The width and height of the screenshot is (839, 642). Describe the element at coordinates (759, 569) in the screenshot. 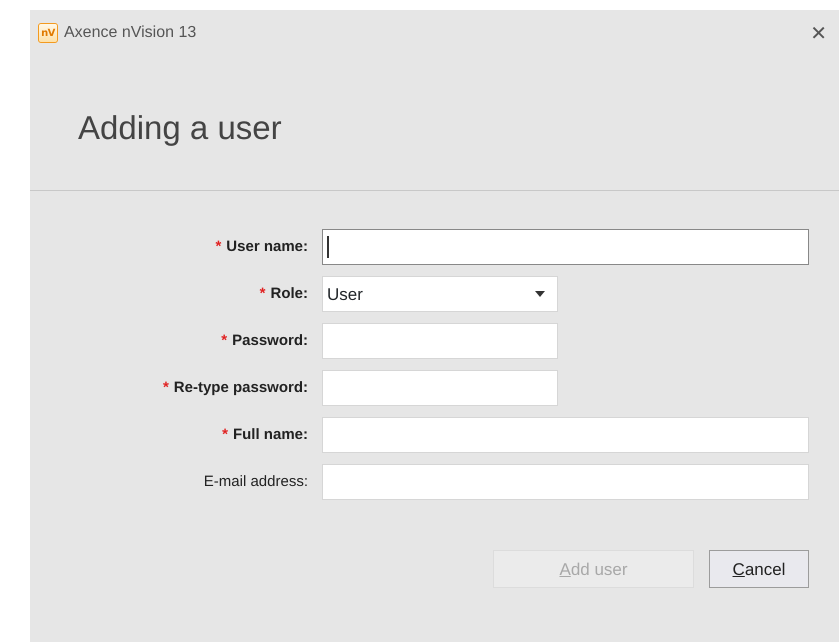

I see `cancel-button: Cancel` at that location.